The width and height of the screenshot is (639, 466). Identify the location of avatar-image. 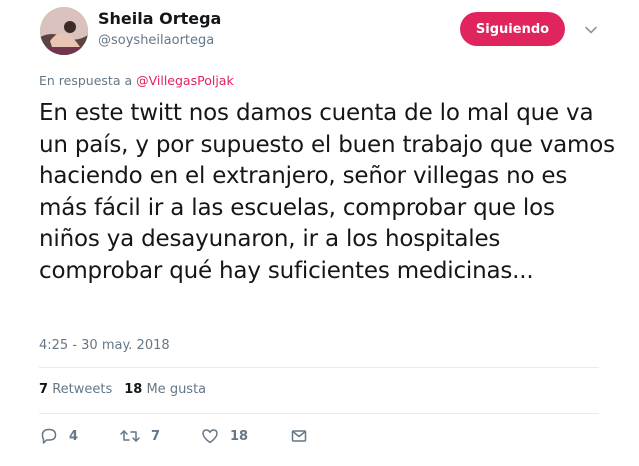
(64, 31).